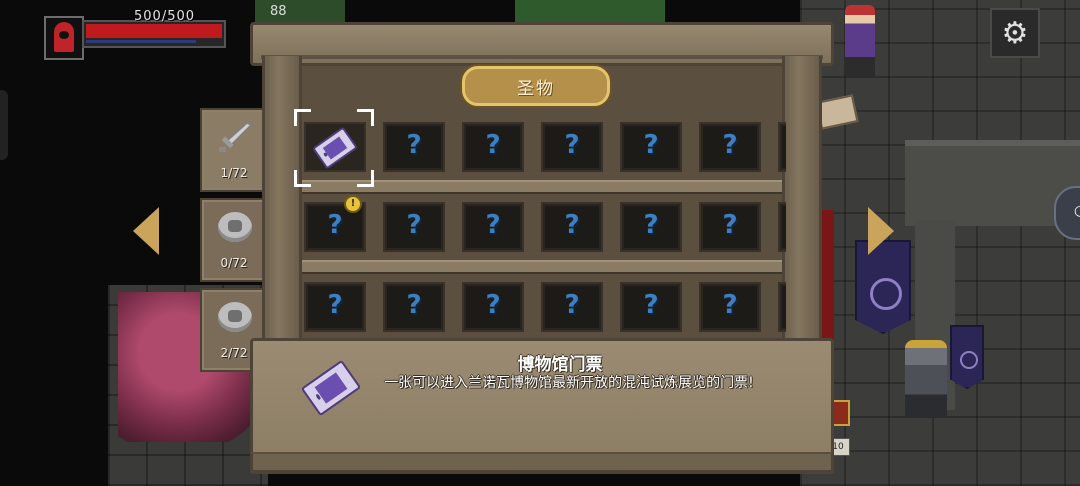  I want to click on player-knight, so click(926, 379).